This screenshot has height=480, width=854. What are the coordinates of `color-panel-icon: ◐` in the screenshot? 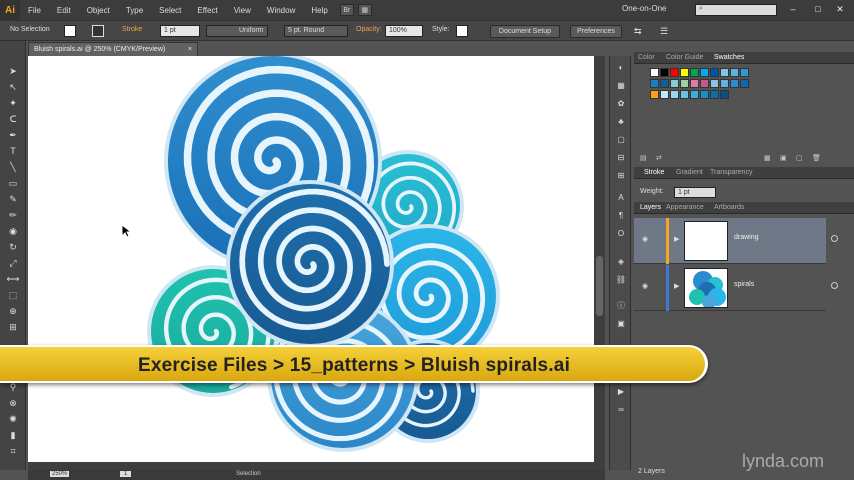 It's located at (621, 67).